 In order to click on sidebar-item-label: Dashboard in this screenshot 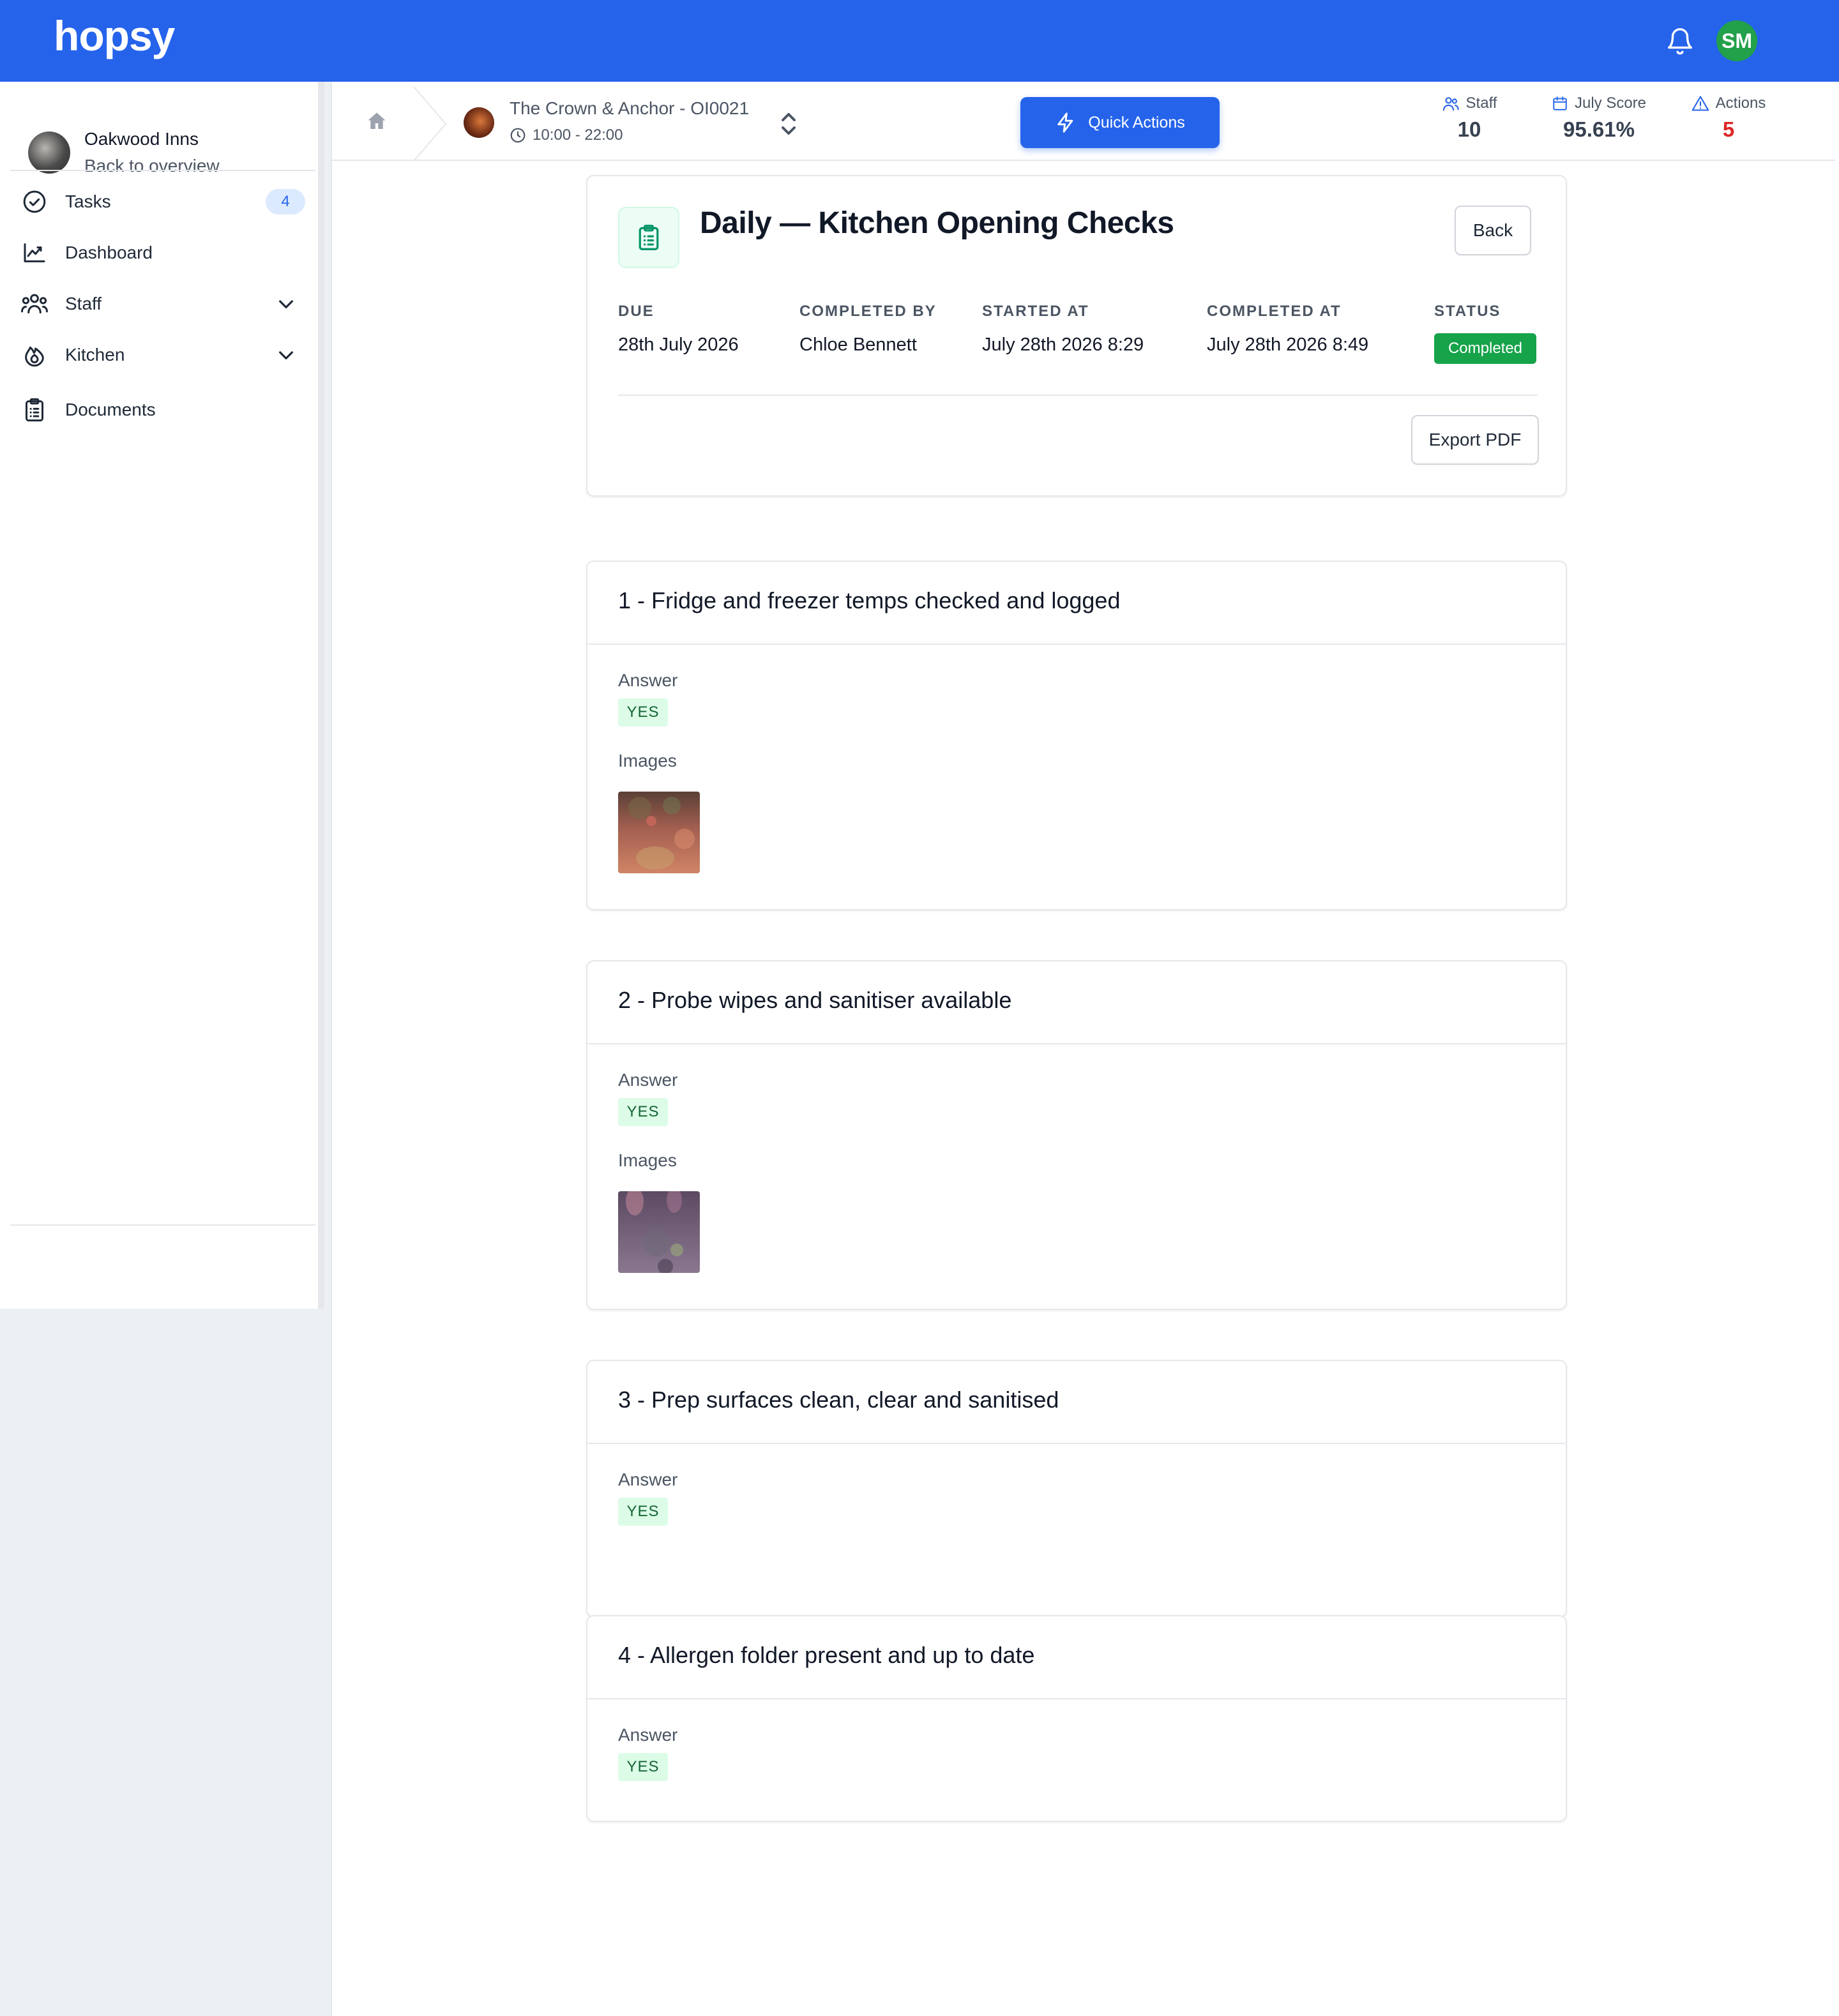, I will do `click(109, 252)`.